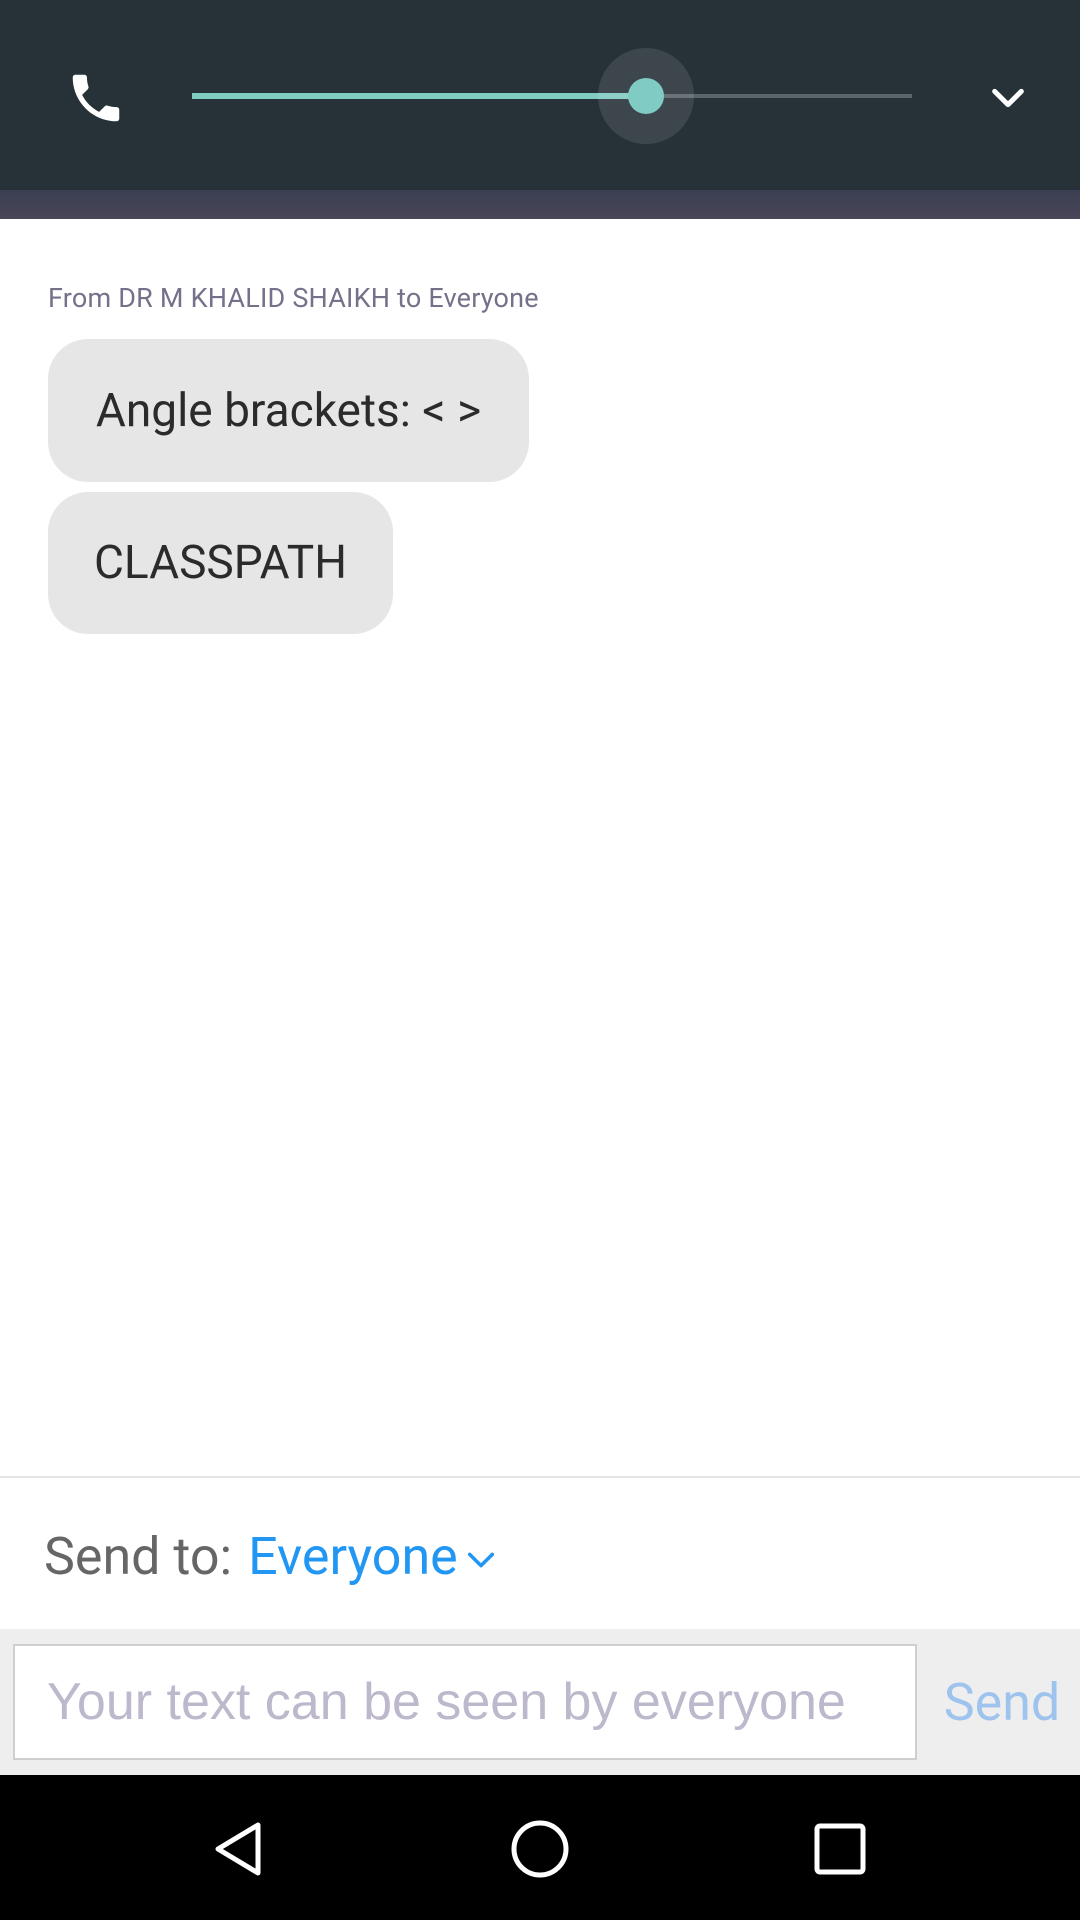  What do you see at coordinates (1002, 1702) in the screenshot?
I see `send-button: Send` at bounding box center [1002, 1702].